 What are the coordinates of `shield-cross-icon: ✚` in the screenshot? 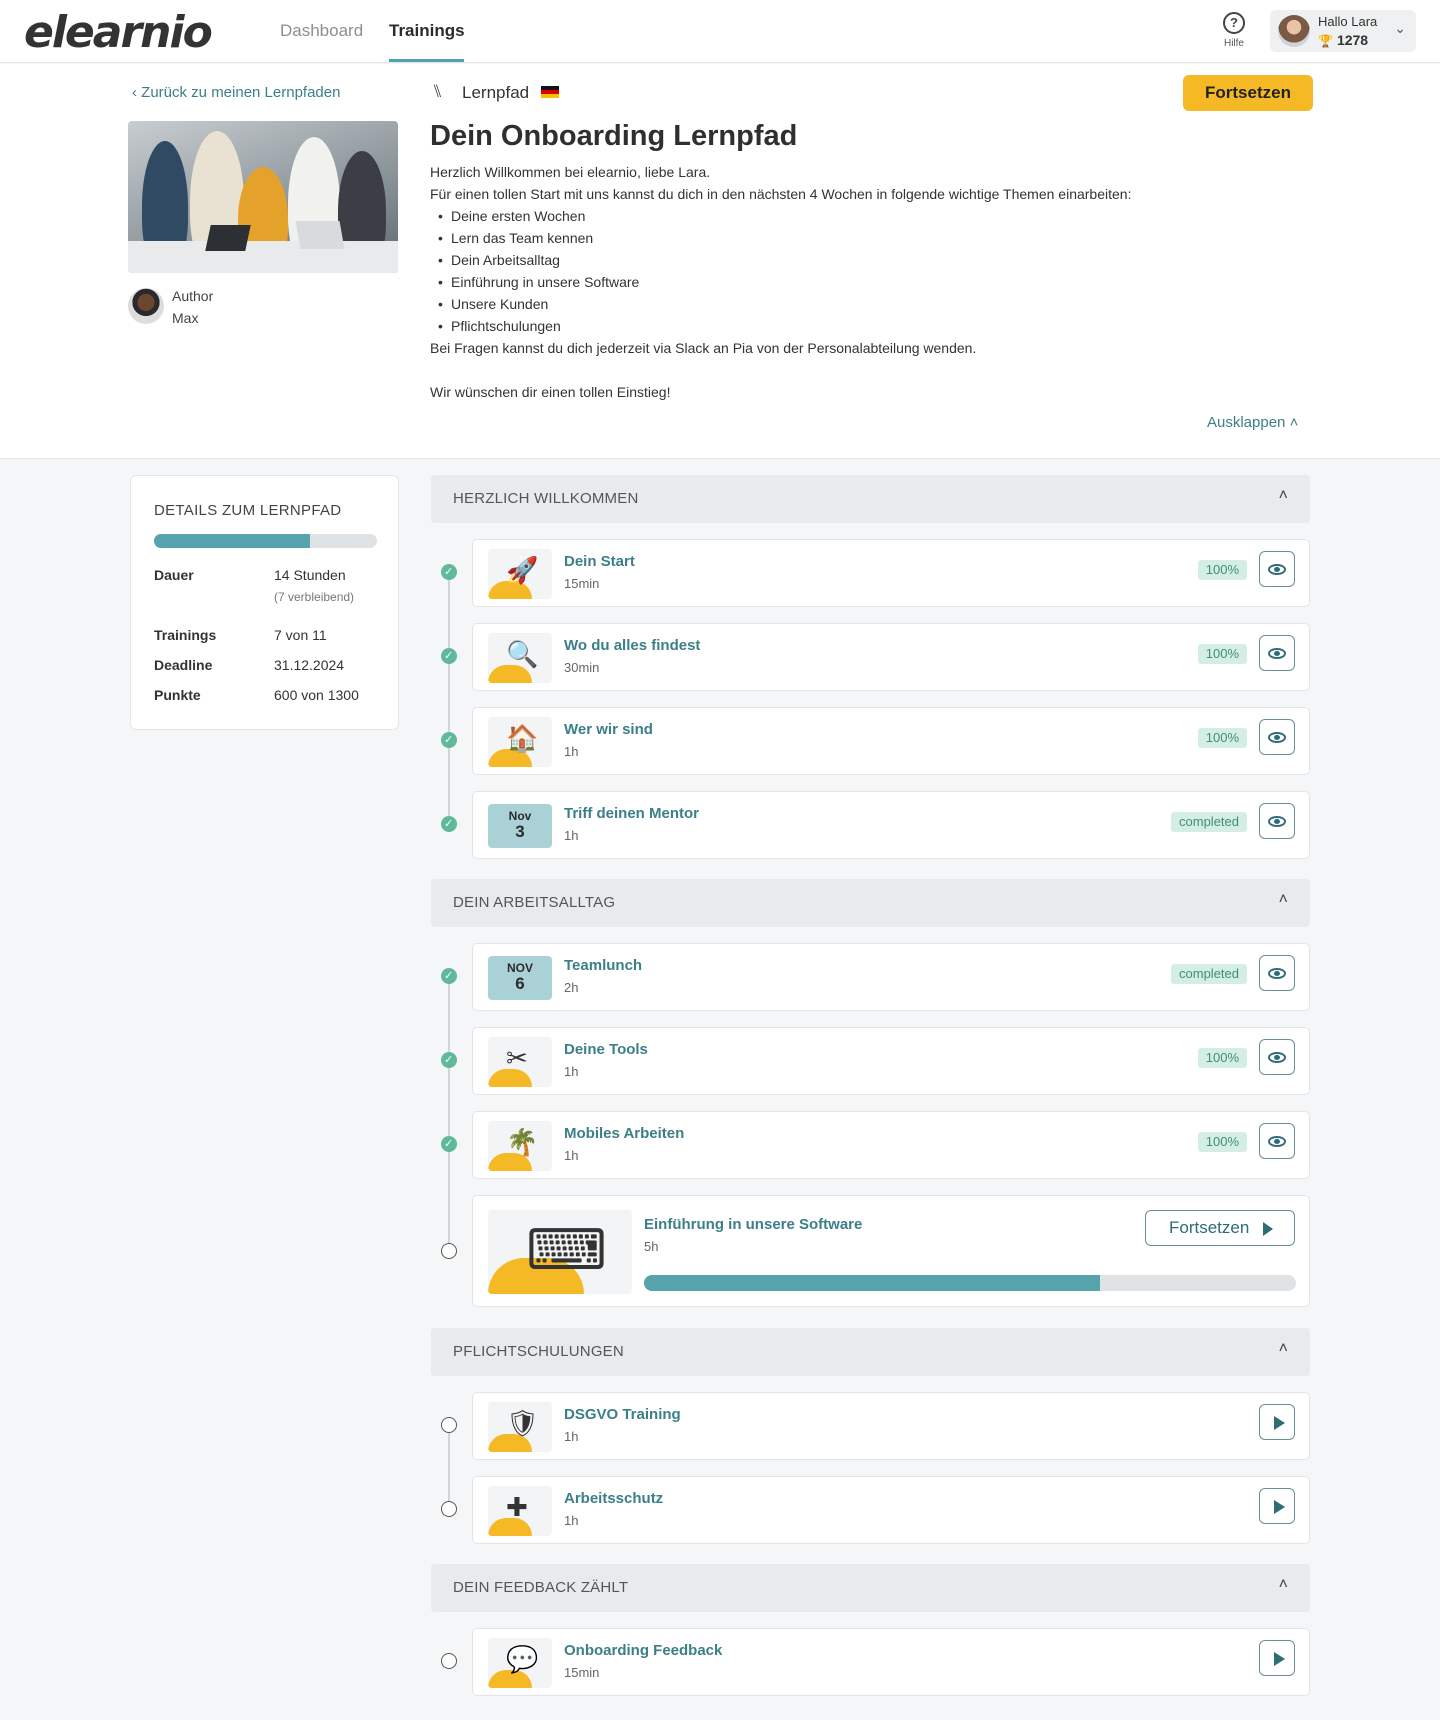 It's located at (517, 1507).